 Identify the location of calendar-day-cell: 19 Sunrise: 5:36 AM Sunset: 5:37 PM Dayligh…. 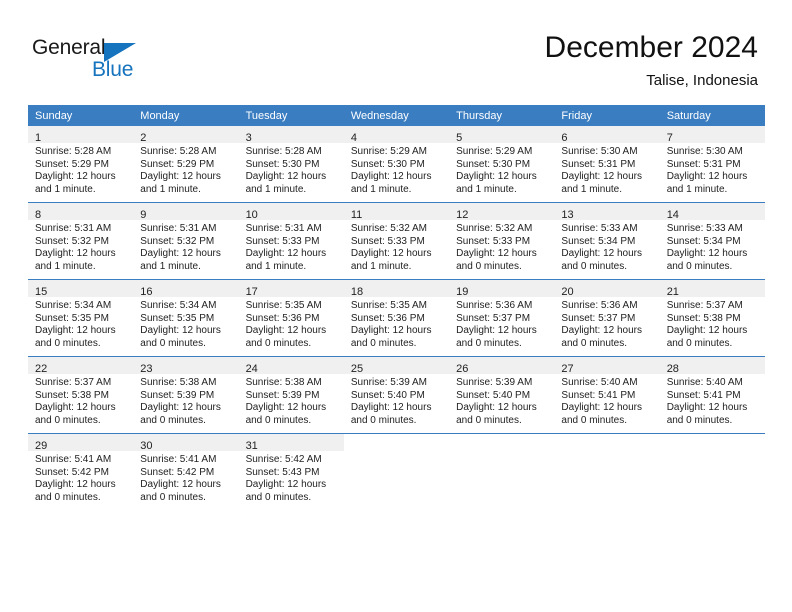
(502, 318).